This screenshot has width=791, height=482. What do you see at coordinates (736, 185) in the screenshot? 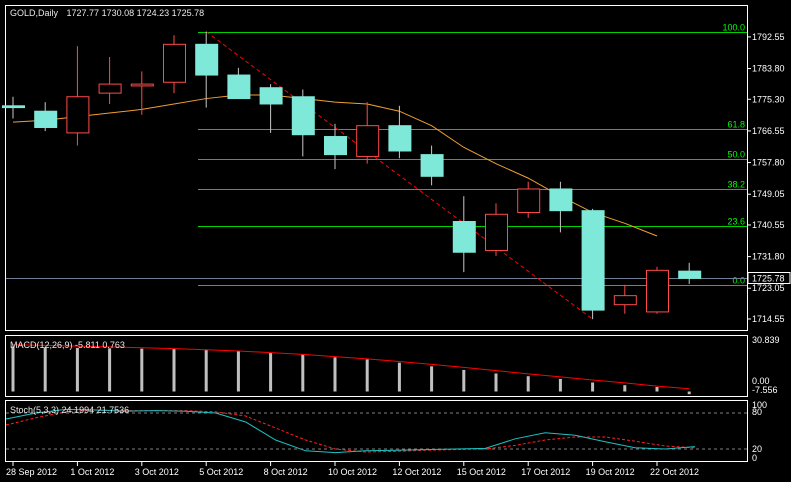
I see `fib-level-label: 38.2` at bounding box center [736, 185].